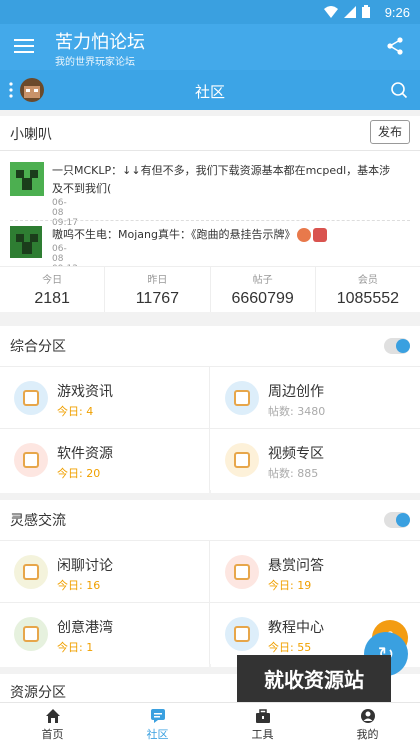 The width and height of the screenshot is (420, 747). What do you see at coordinates (262, 716) in the screenshot?
I see `toolbox-icon` at bounding box center [262, 716].